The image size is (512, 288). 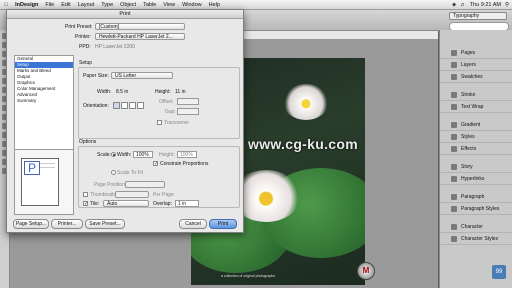 I want to click on print-preview: P, so click(x=44, y=182).